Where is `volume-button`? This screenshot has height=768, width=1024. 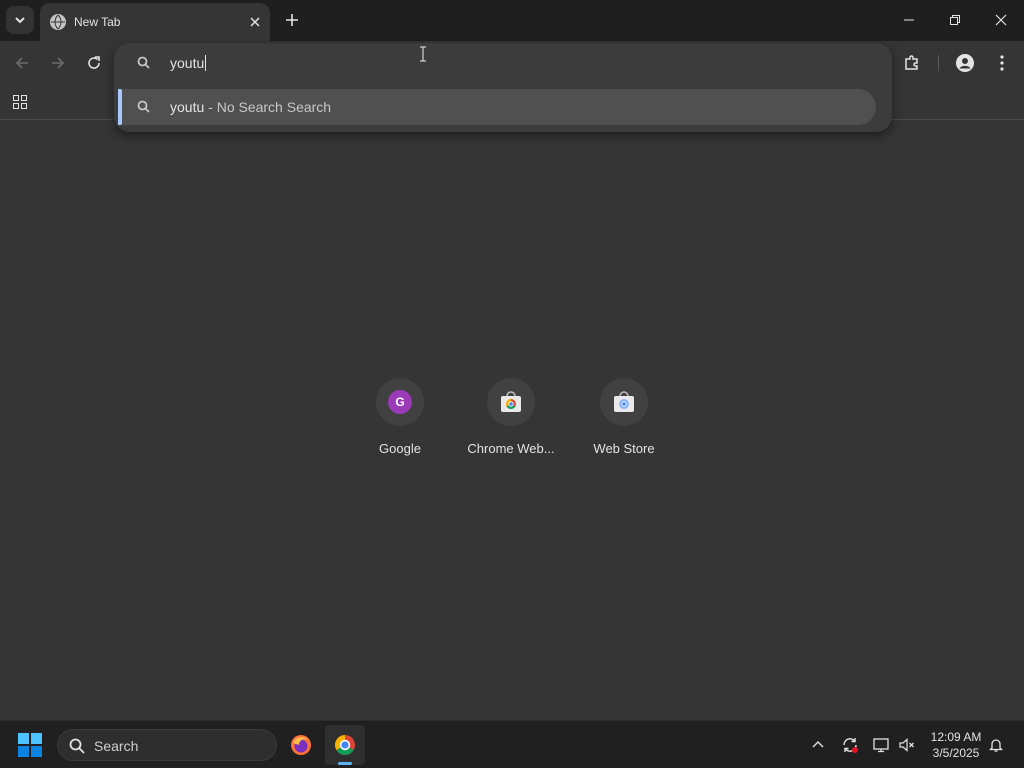 volume-button is located at coordinates (907, 745).